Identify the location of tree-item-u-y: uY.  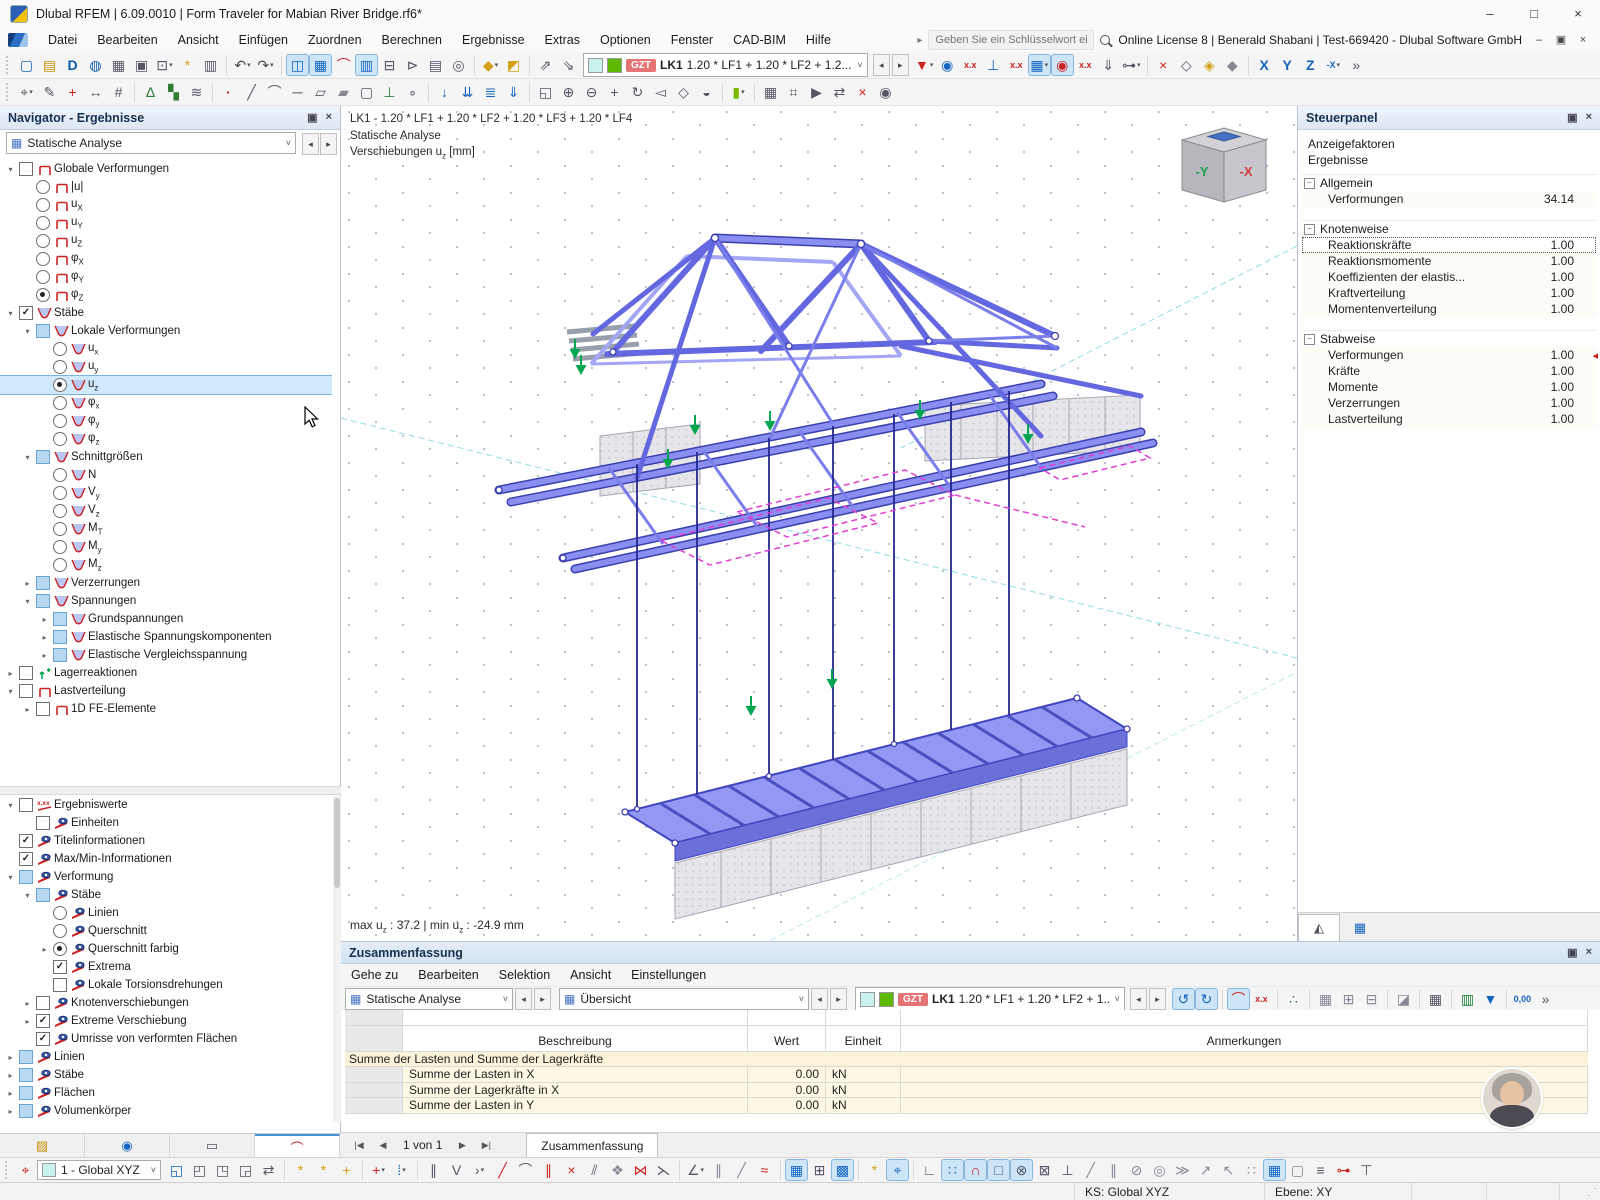
(166, 223).